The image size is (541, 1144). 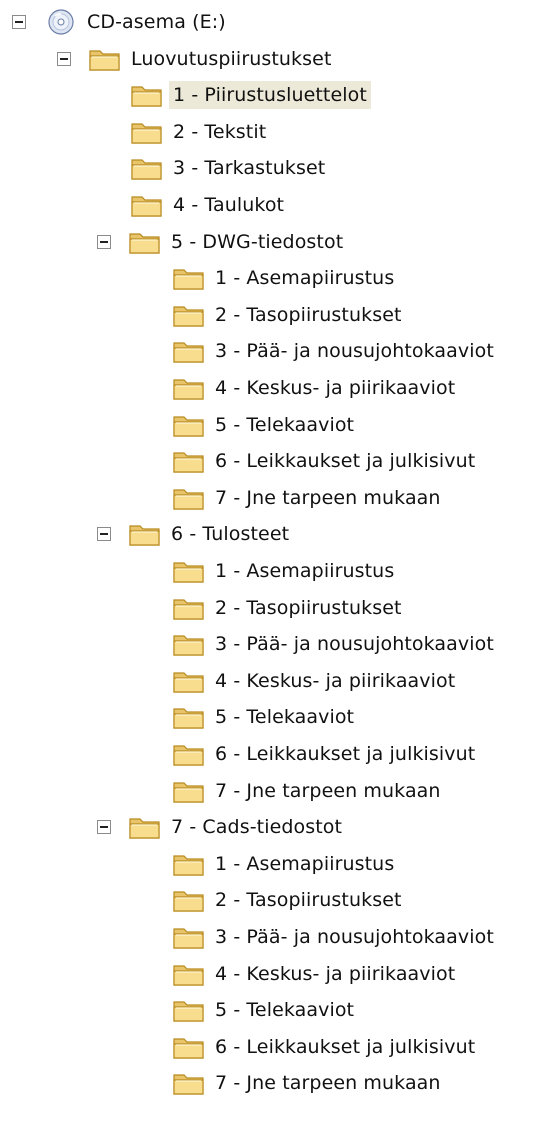 I want to click on node-label: 7 - Cads-tiedostot, so click(x=256, y=827).